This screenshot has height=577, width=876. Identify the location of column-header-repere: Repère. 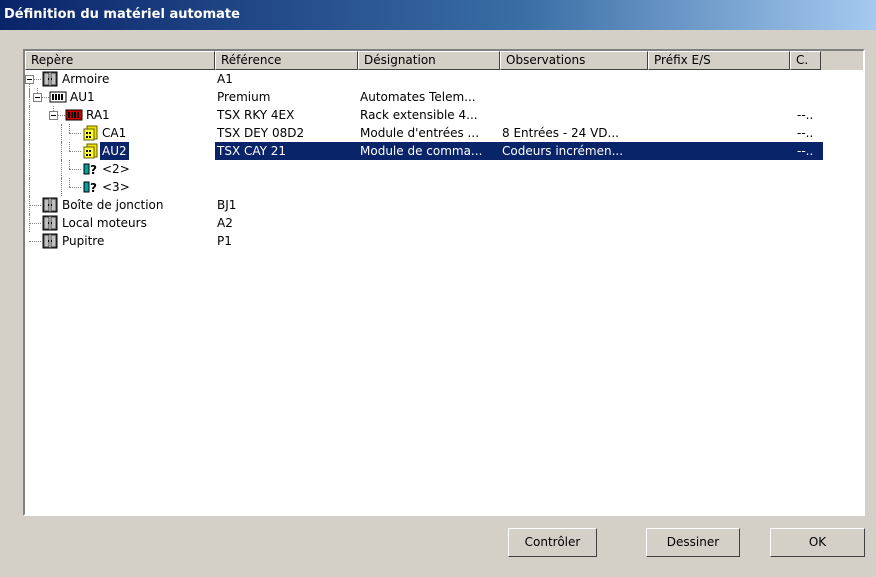
(120, 60).